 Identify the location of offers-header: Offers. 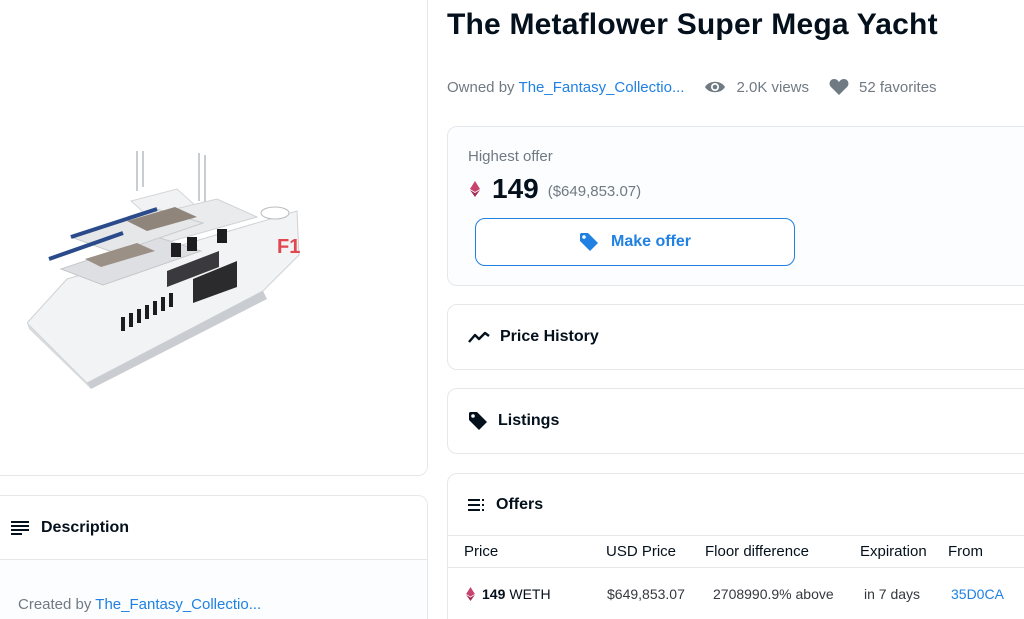
(736, 505).